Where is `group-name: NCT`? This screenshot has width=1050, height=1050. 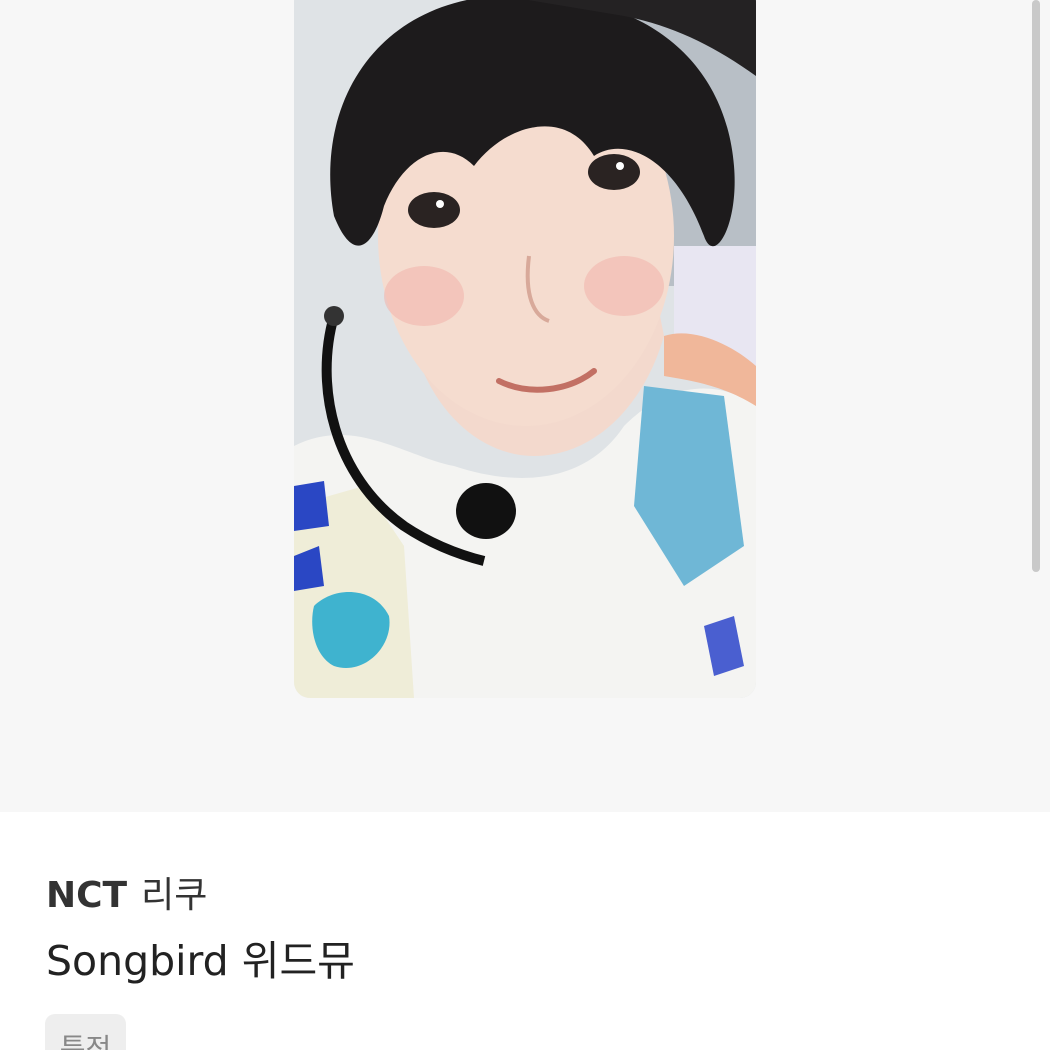
group-name: NCT is located at coordinates (87, 895).